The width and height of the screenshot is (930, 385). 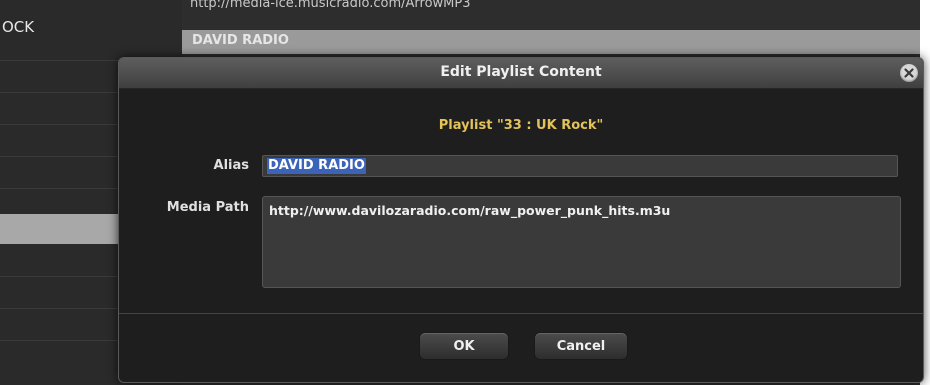 I want to click on alias-label: Alias, so click(x=231, y=165).